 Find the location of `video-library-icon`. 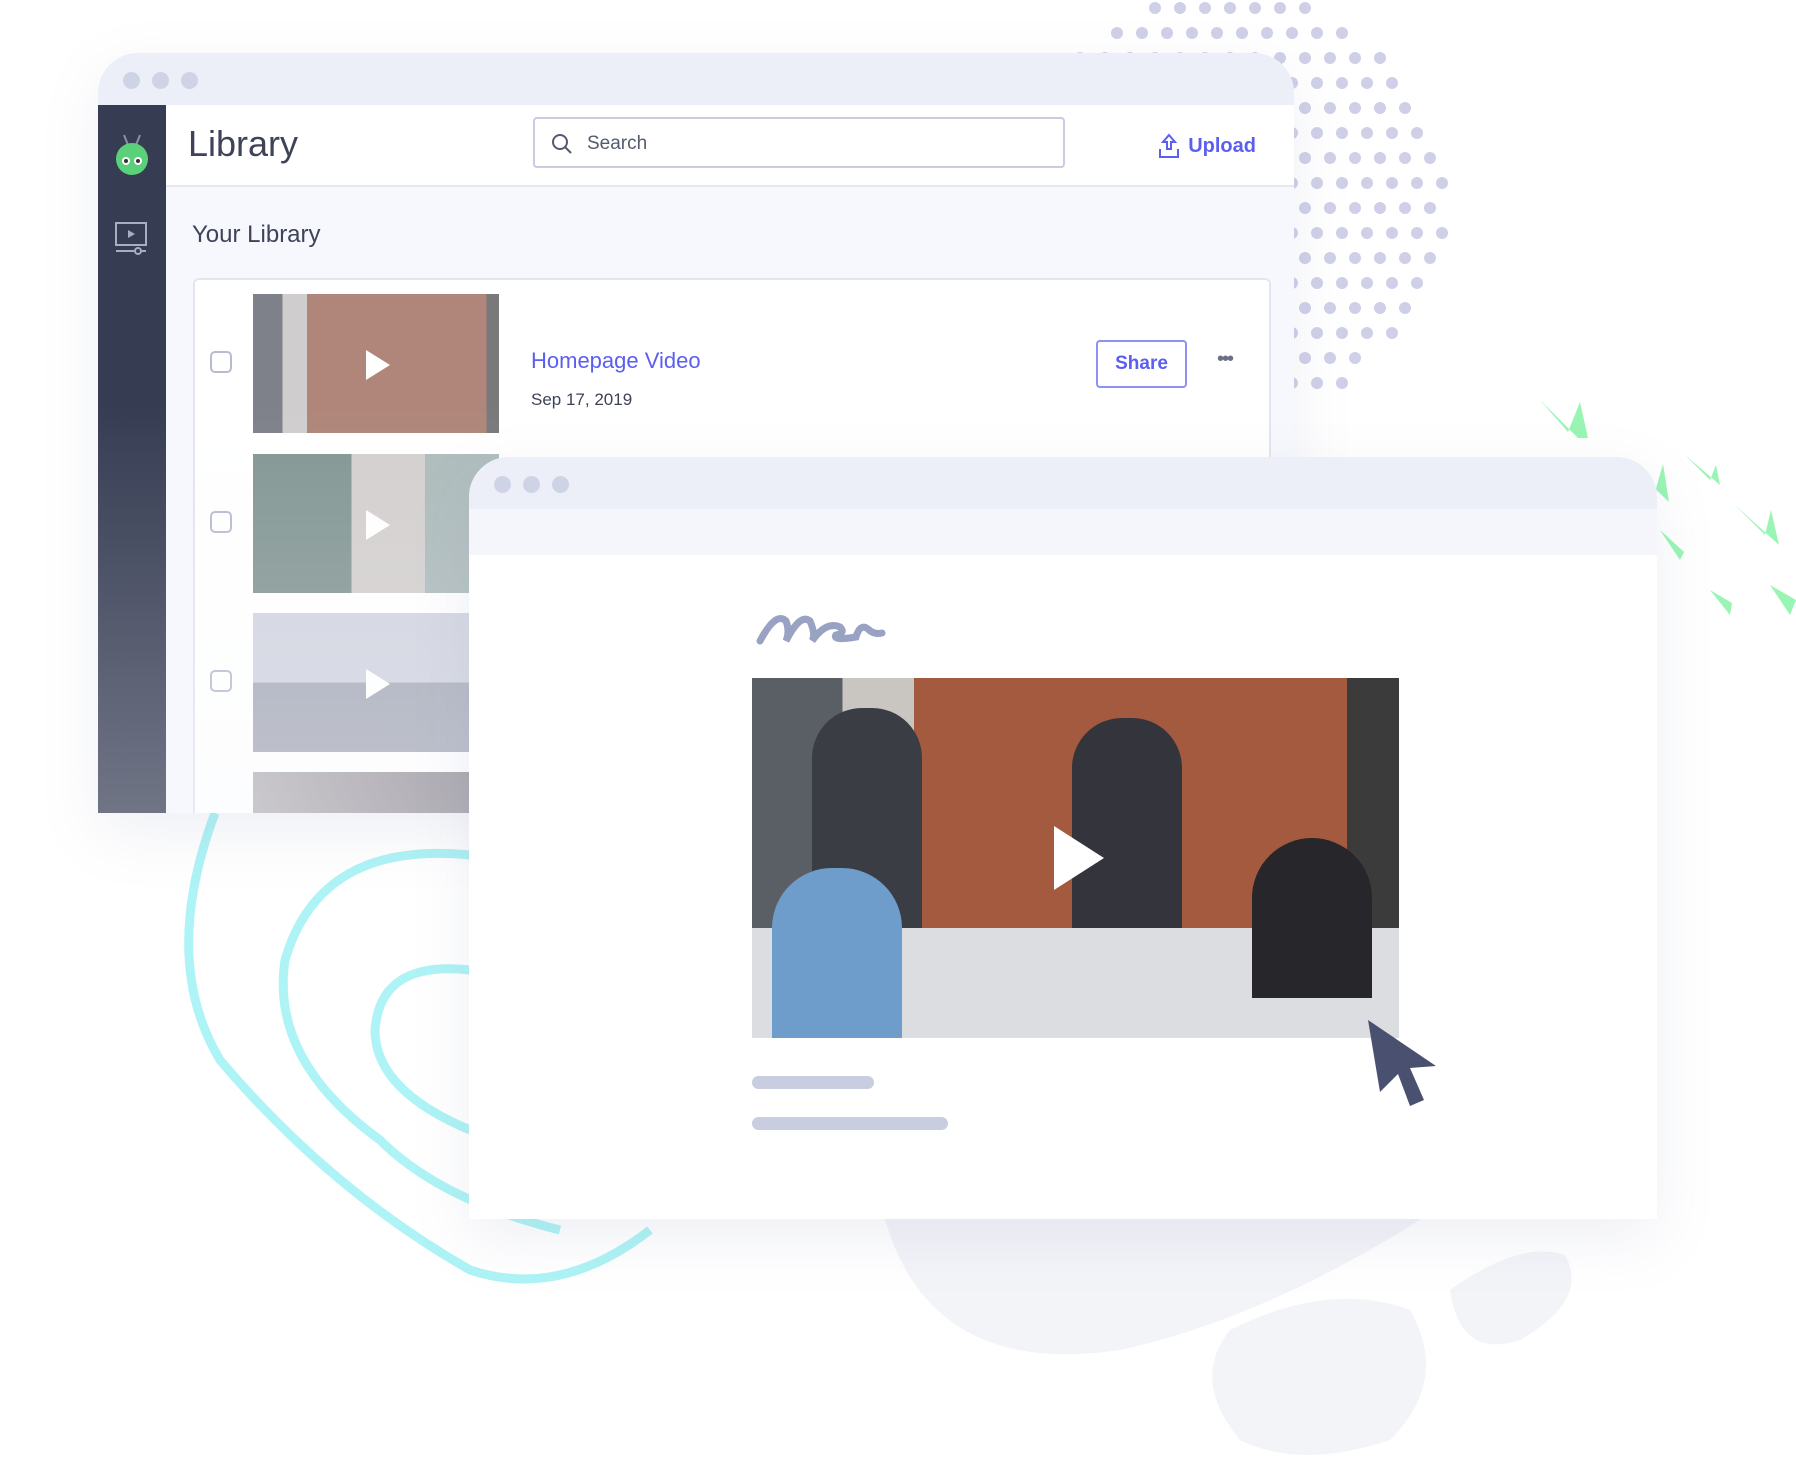

video-library-icon is located at coordinates (131, 238).